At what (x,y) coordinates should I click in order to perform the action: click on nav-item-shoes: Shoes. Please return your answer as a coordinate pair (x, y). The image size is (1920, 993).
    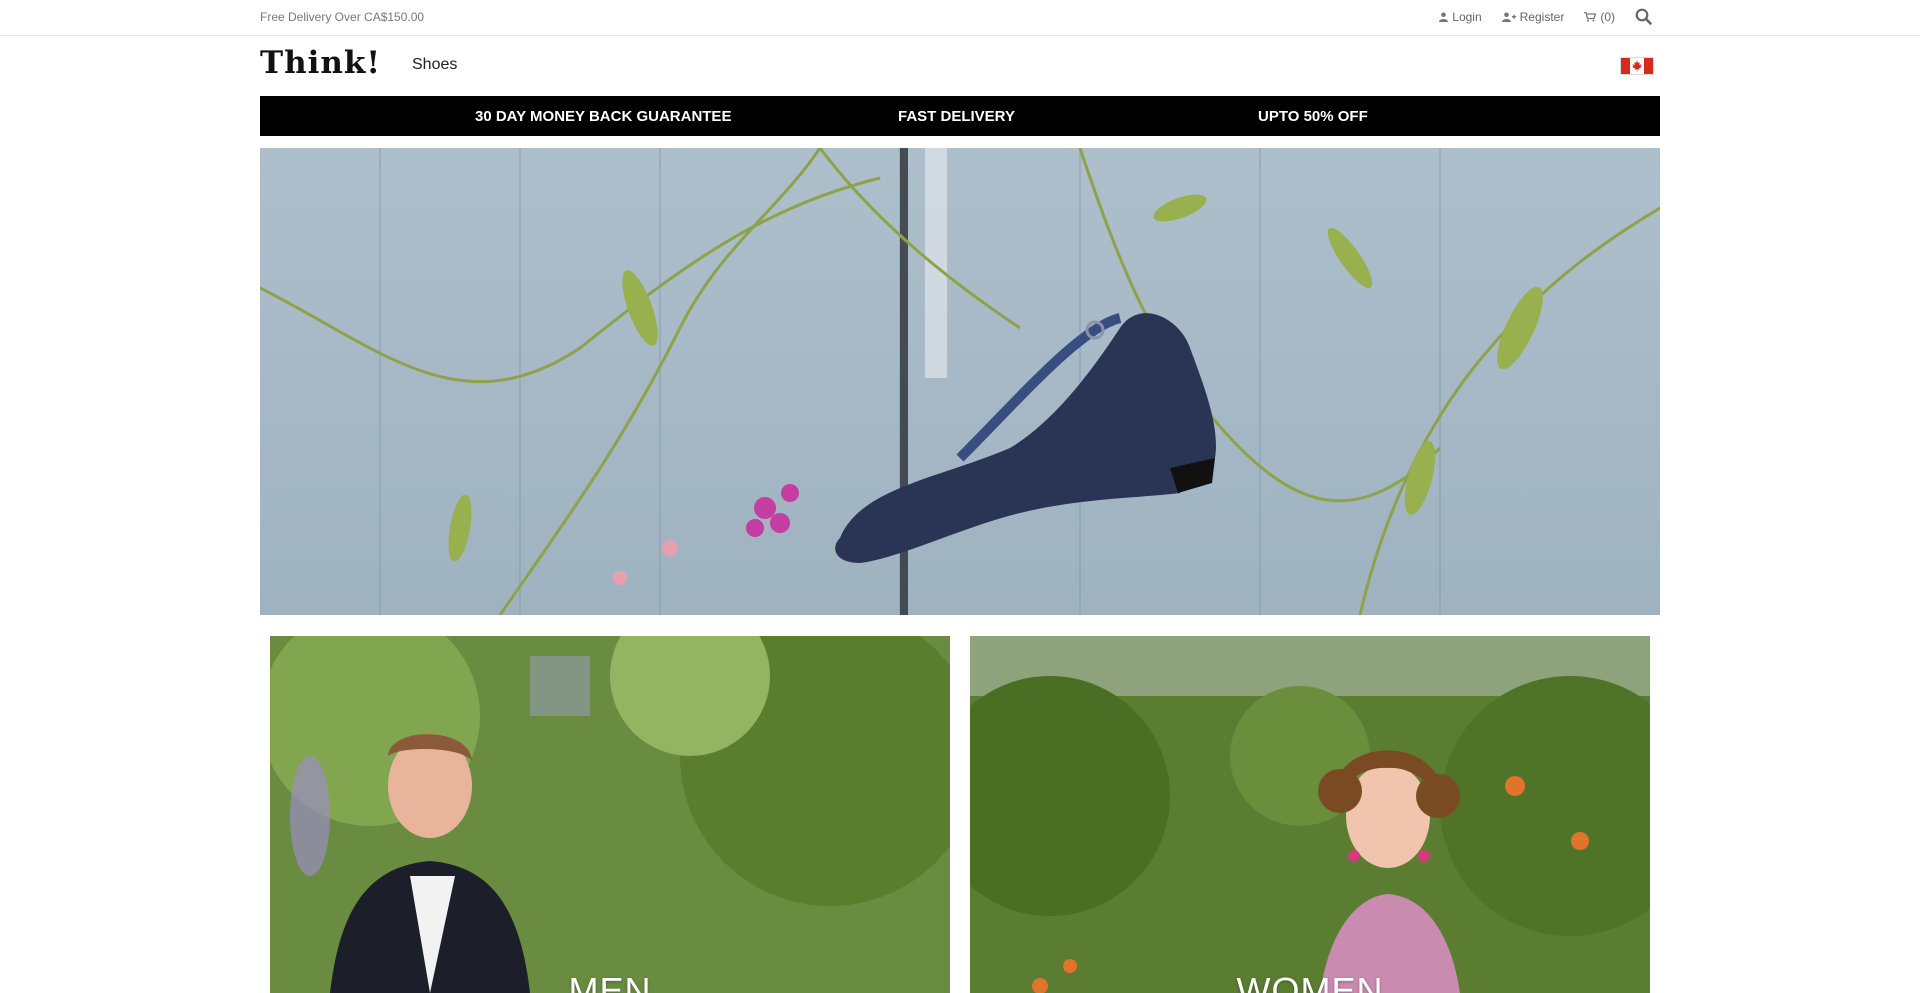
    Looking at the image, I should click on (434, 65).